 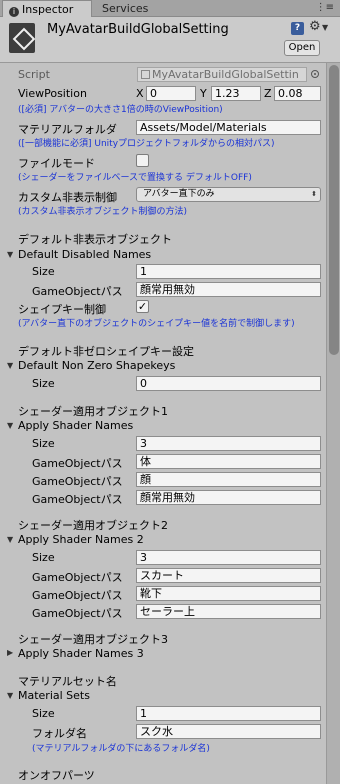 What do you see at coordinates (121, 749) in the screenshot?
I see `folder-name-note: (マテリアルフォルダの下にあるフォルダ名)` at bounding box center [121, 749].